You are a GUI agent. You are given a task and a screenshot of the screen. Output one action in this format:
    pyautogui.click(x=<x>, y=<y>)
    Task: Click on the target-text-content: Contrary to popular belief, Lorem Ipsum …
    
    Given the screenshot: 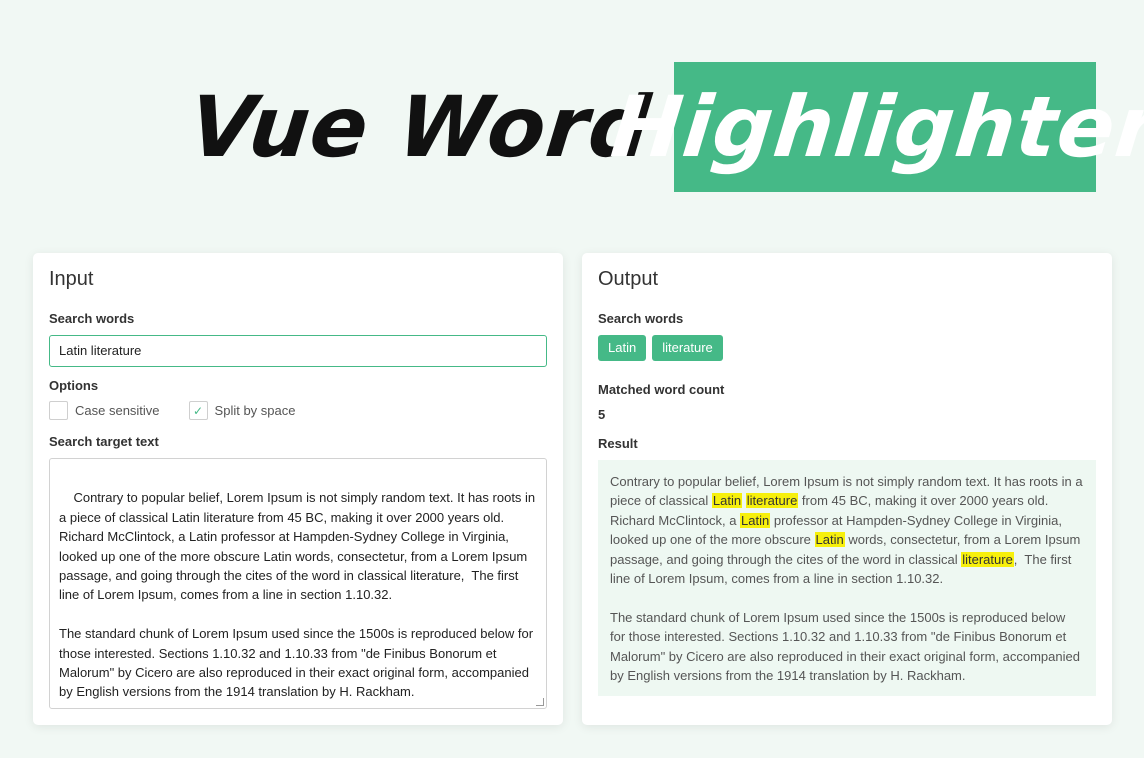 What is the action you would take?
    pyautogui.click(x=297, y=595)
    